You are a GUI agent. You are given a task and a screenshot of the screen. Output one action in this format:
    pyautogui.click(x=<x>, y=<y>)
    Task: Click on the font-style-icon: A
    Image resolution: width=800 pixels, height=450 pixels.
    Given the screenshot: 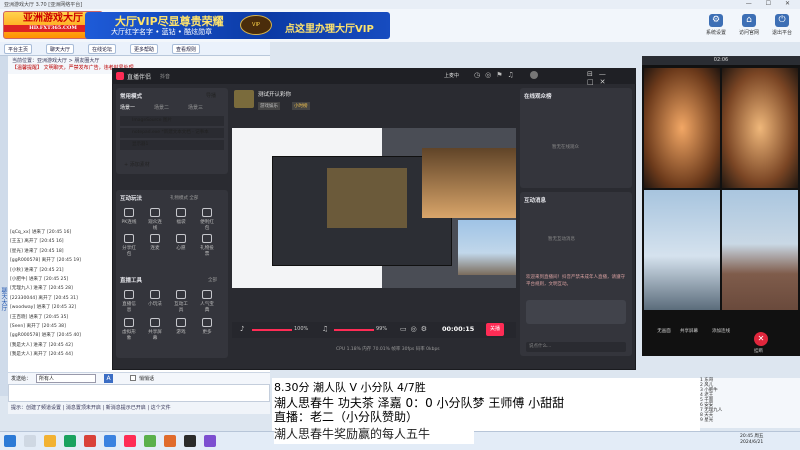 What is the action you would take?
    pyautogui.click(x=108, y=378)
    